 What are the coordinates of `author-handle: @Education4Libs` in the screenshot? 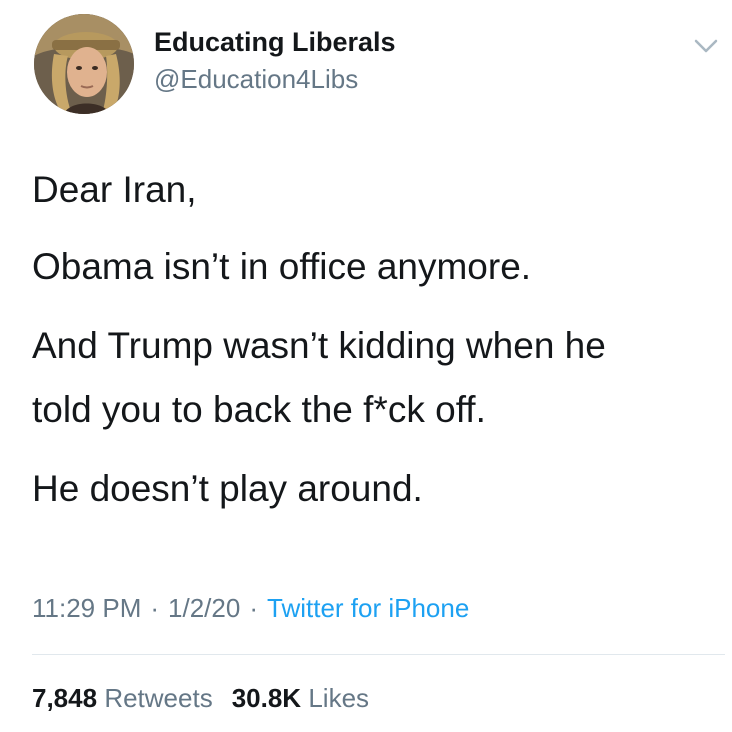 It's located at (256, 79).